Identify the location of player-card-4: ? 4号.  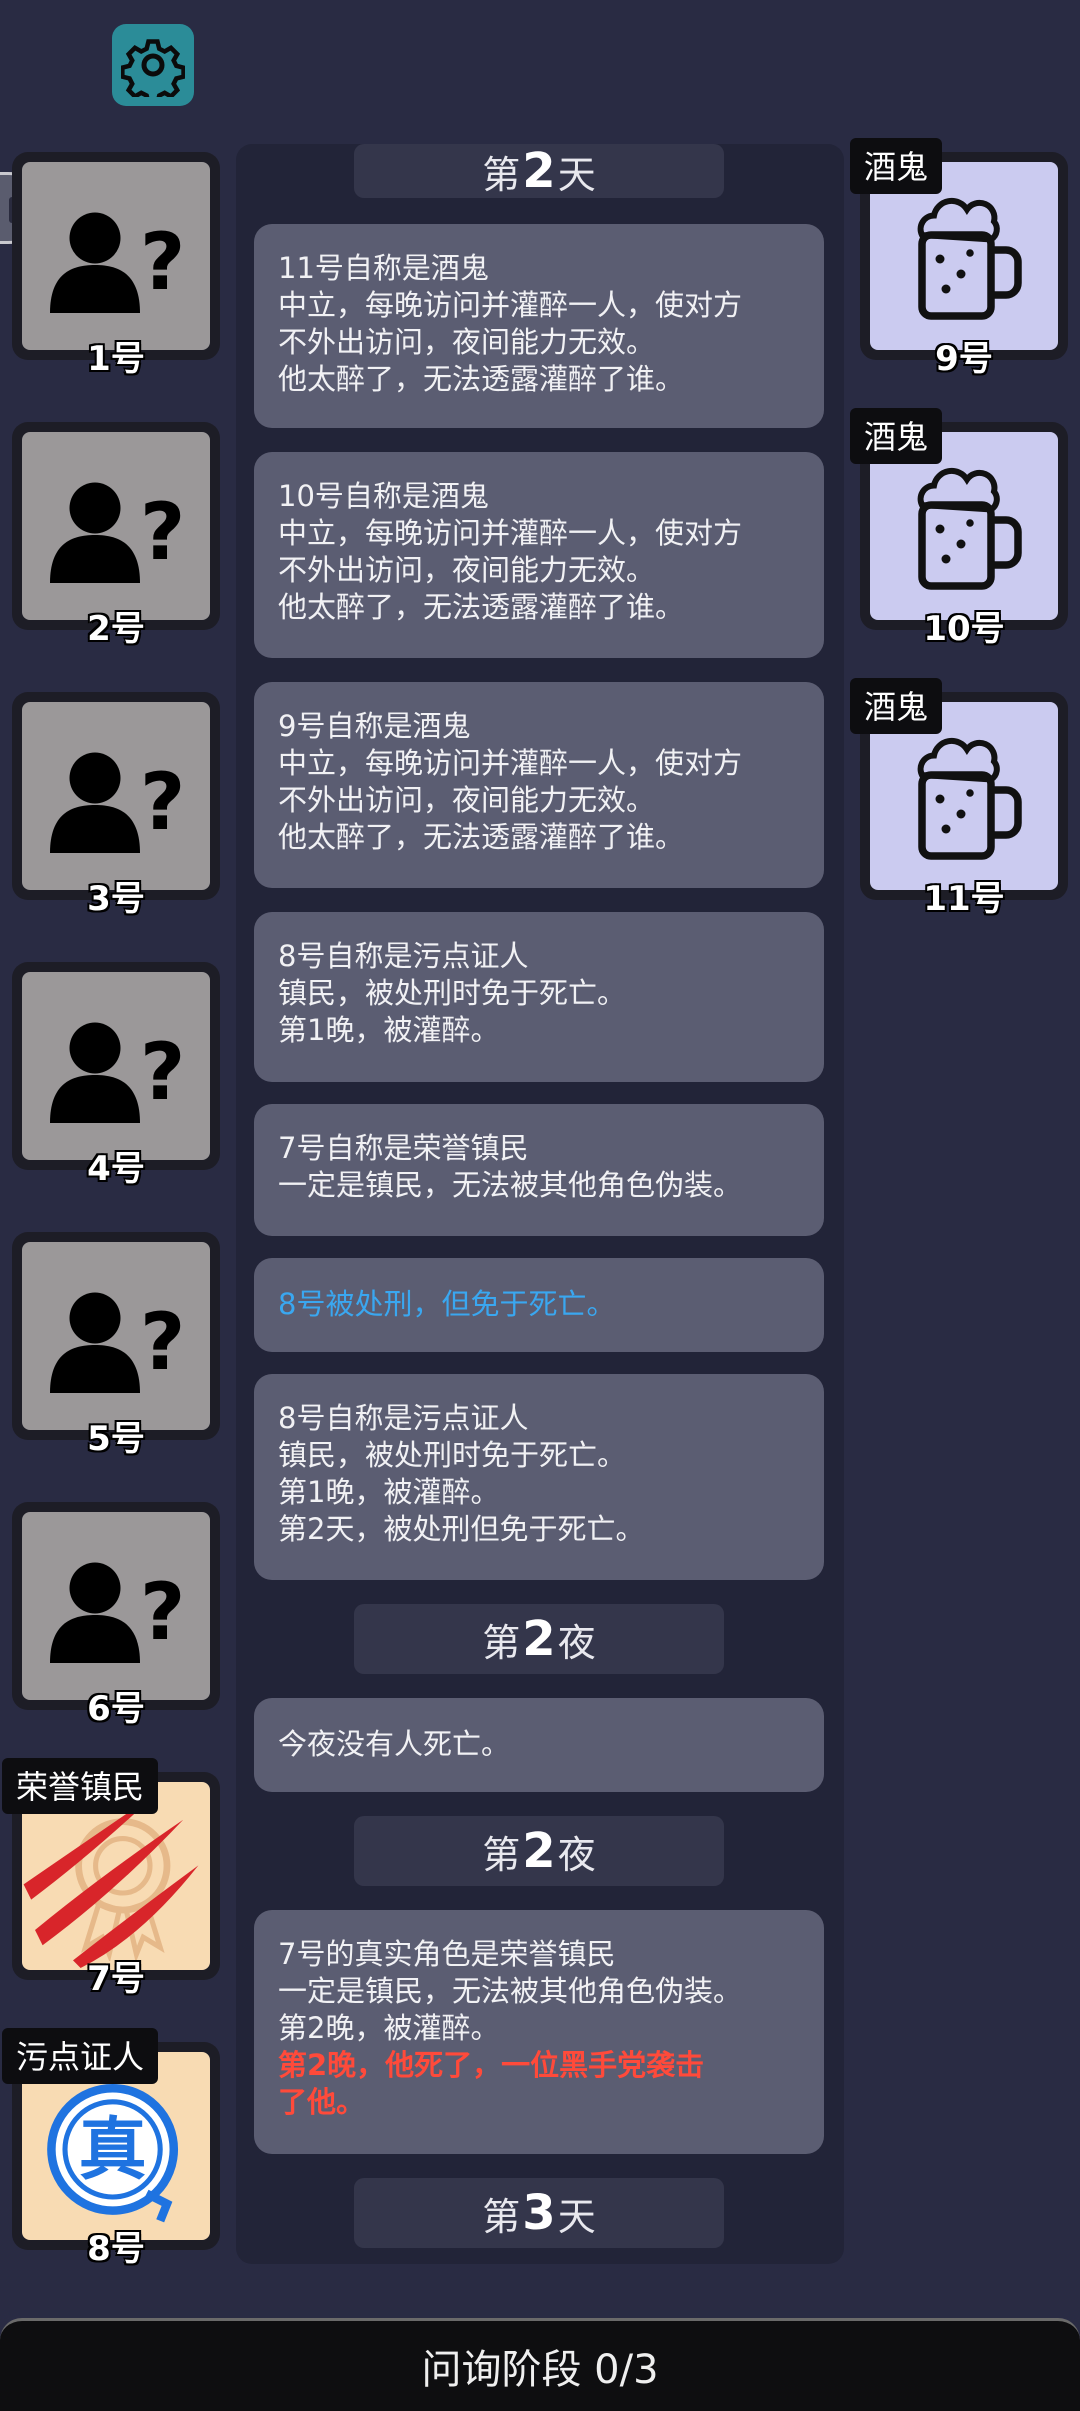
(116, 1075).